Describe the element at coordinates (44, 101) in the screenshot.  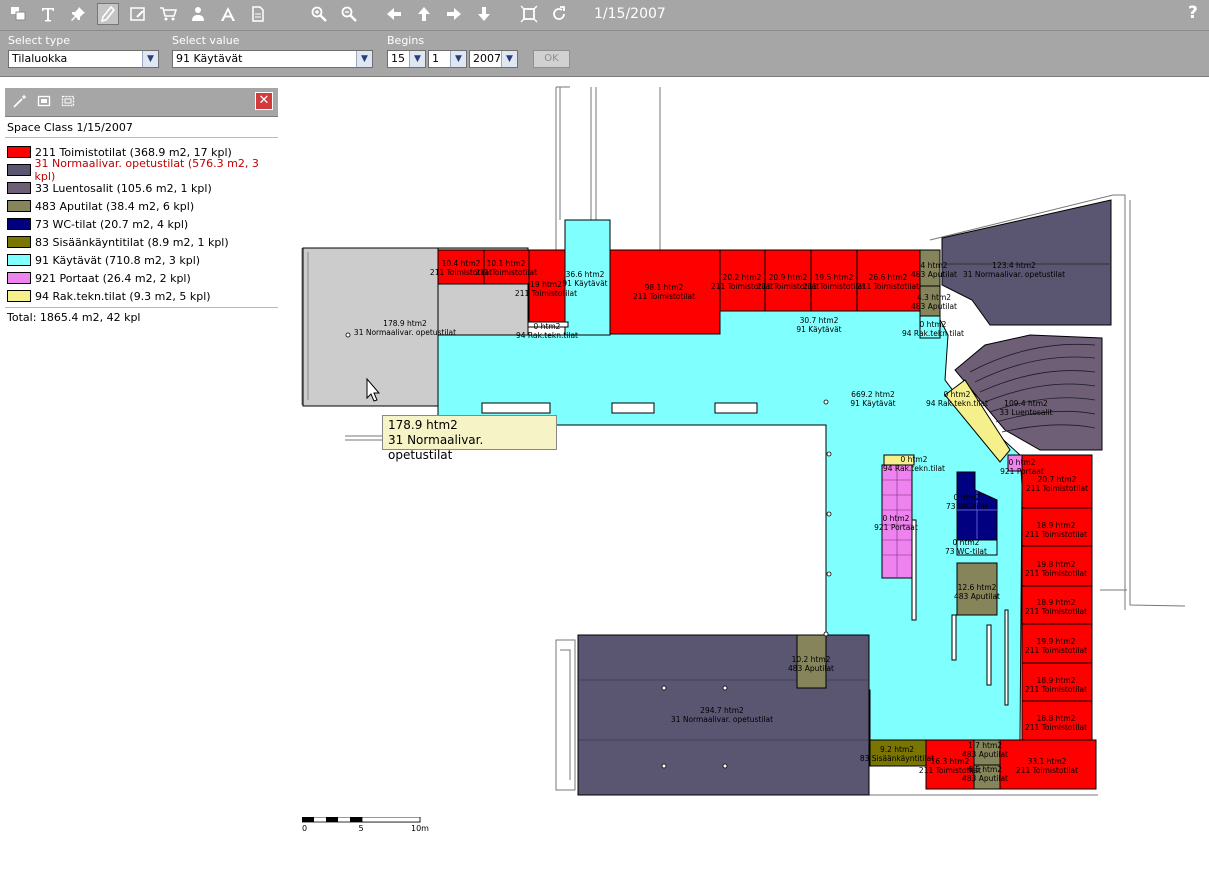
I see `select-area-icon` at that location.